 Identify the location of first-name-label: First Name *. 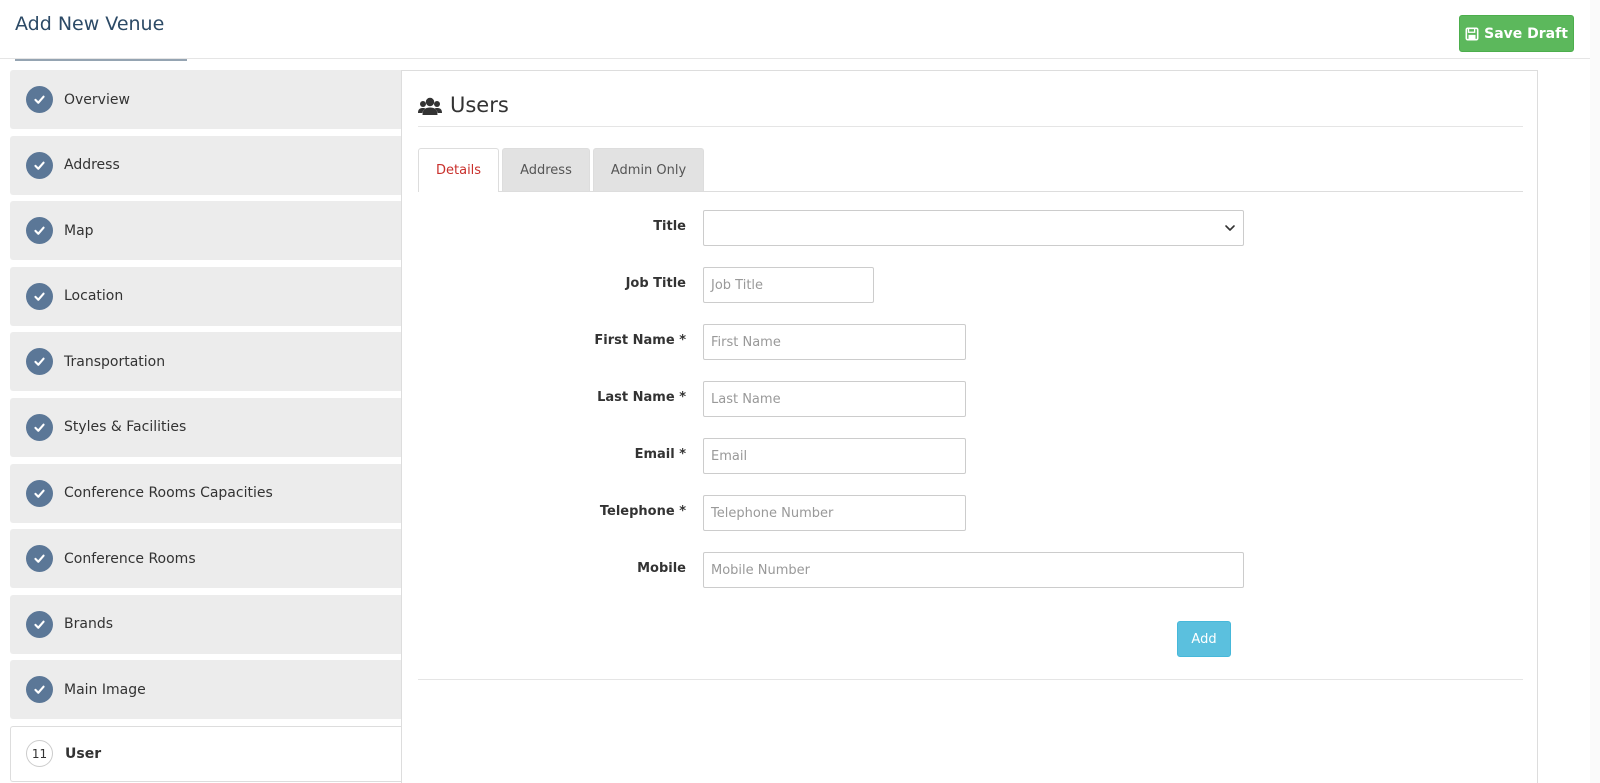
(640, 340).